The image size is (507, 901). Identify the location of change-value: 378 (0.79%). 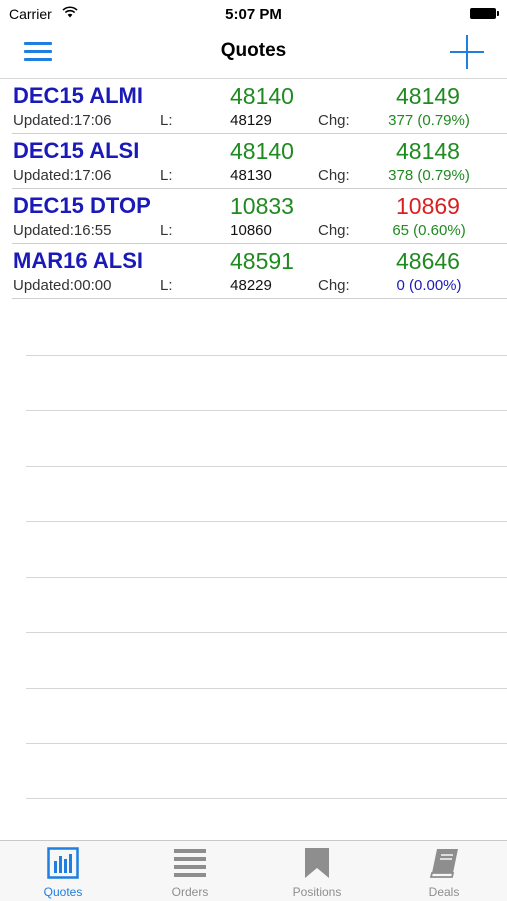
(429, 175).